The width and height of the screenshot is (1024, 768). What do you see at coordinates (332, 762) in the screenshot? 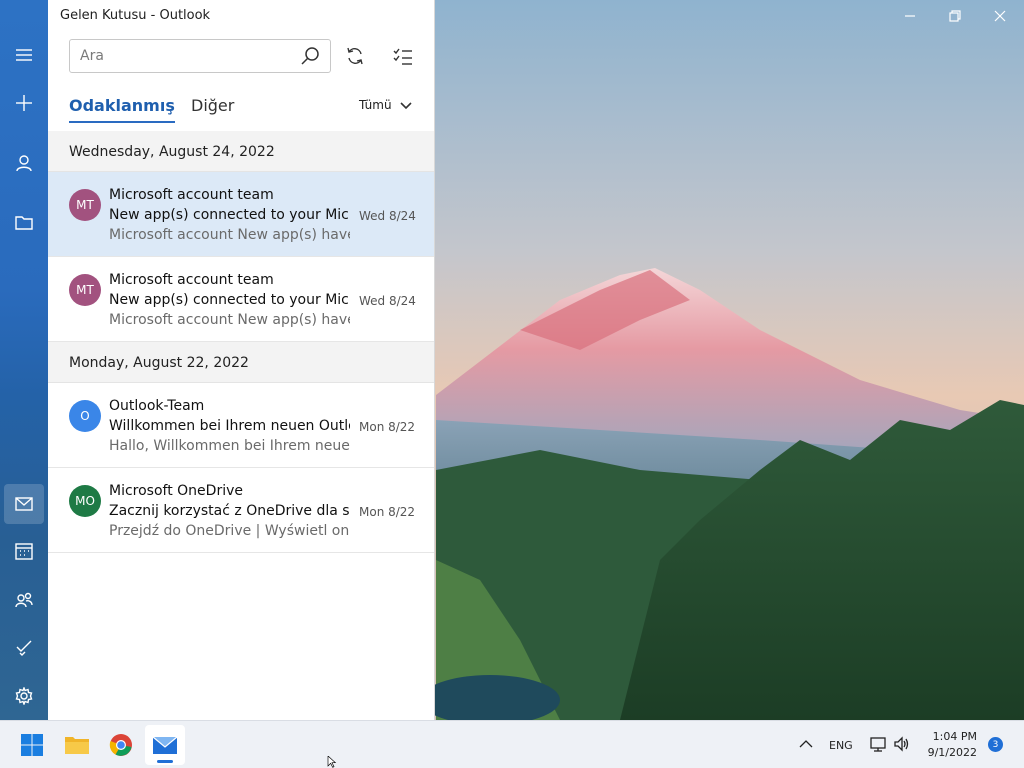
I see `mouse-cursor-icon` at bounding box center [332, 762].